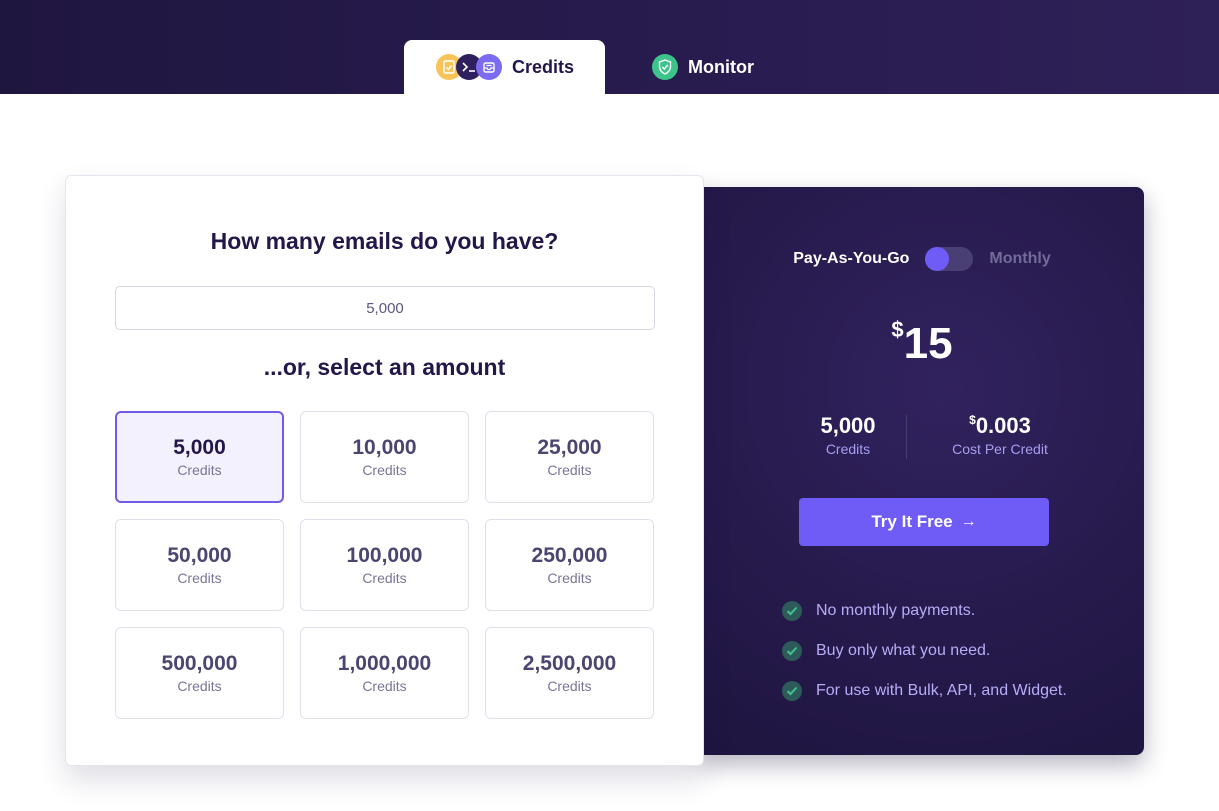 The image size is (1219, 811). I want to click on toggle-knob, so click(937, 259).